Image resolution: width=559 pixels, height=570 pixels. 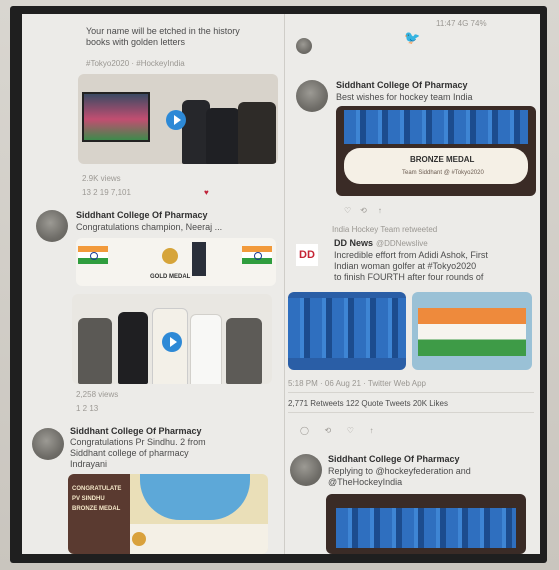 What do you see at coordinates (385, 229) in the screenshot?
I see `retweet-label: India Hockey Team retweeted` at bounding box center [385, 229].